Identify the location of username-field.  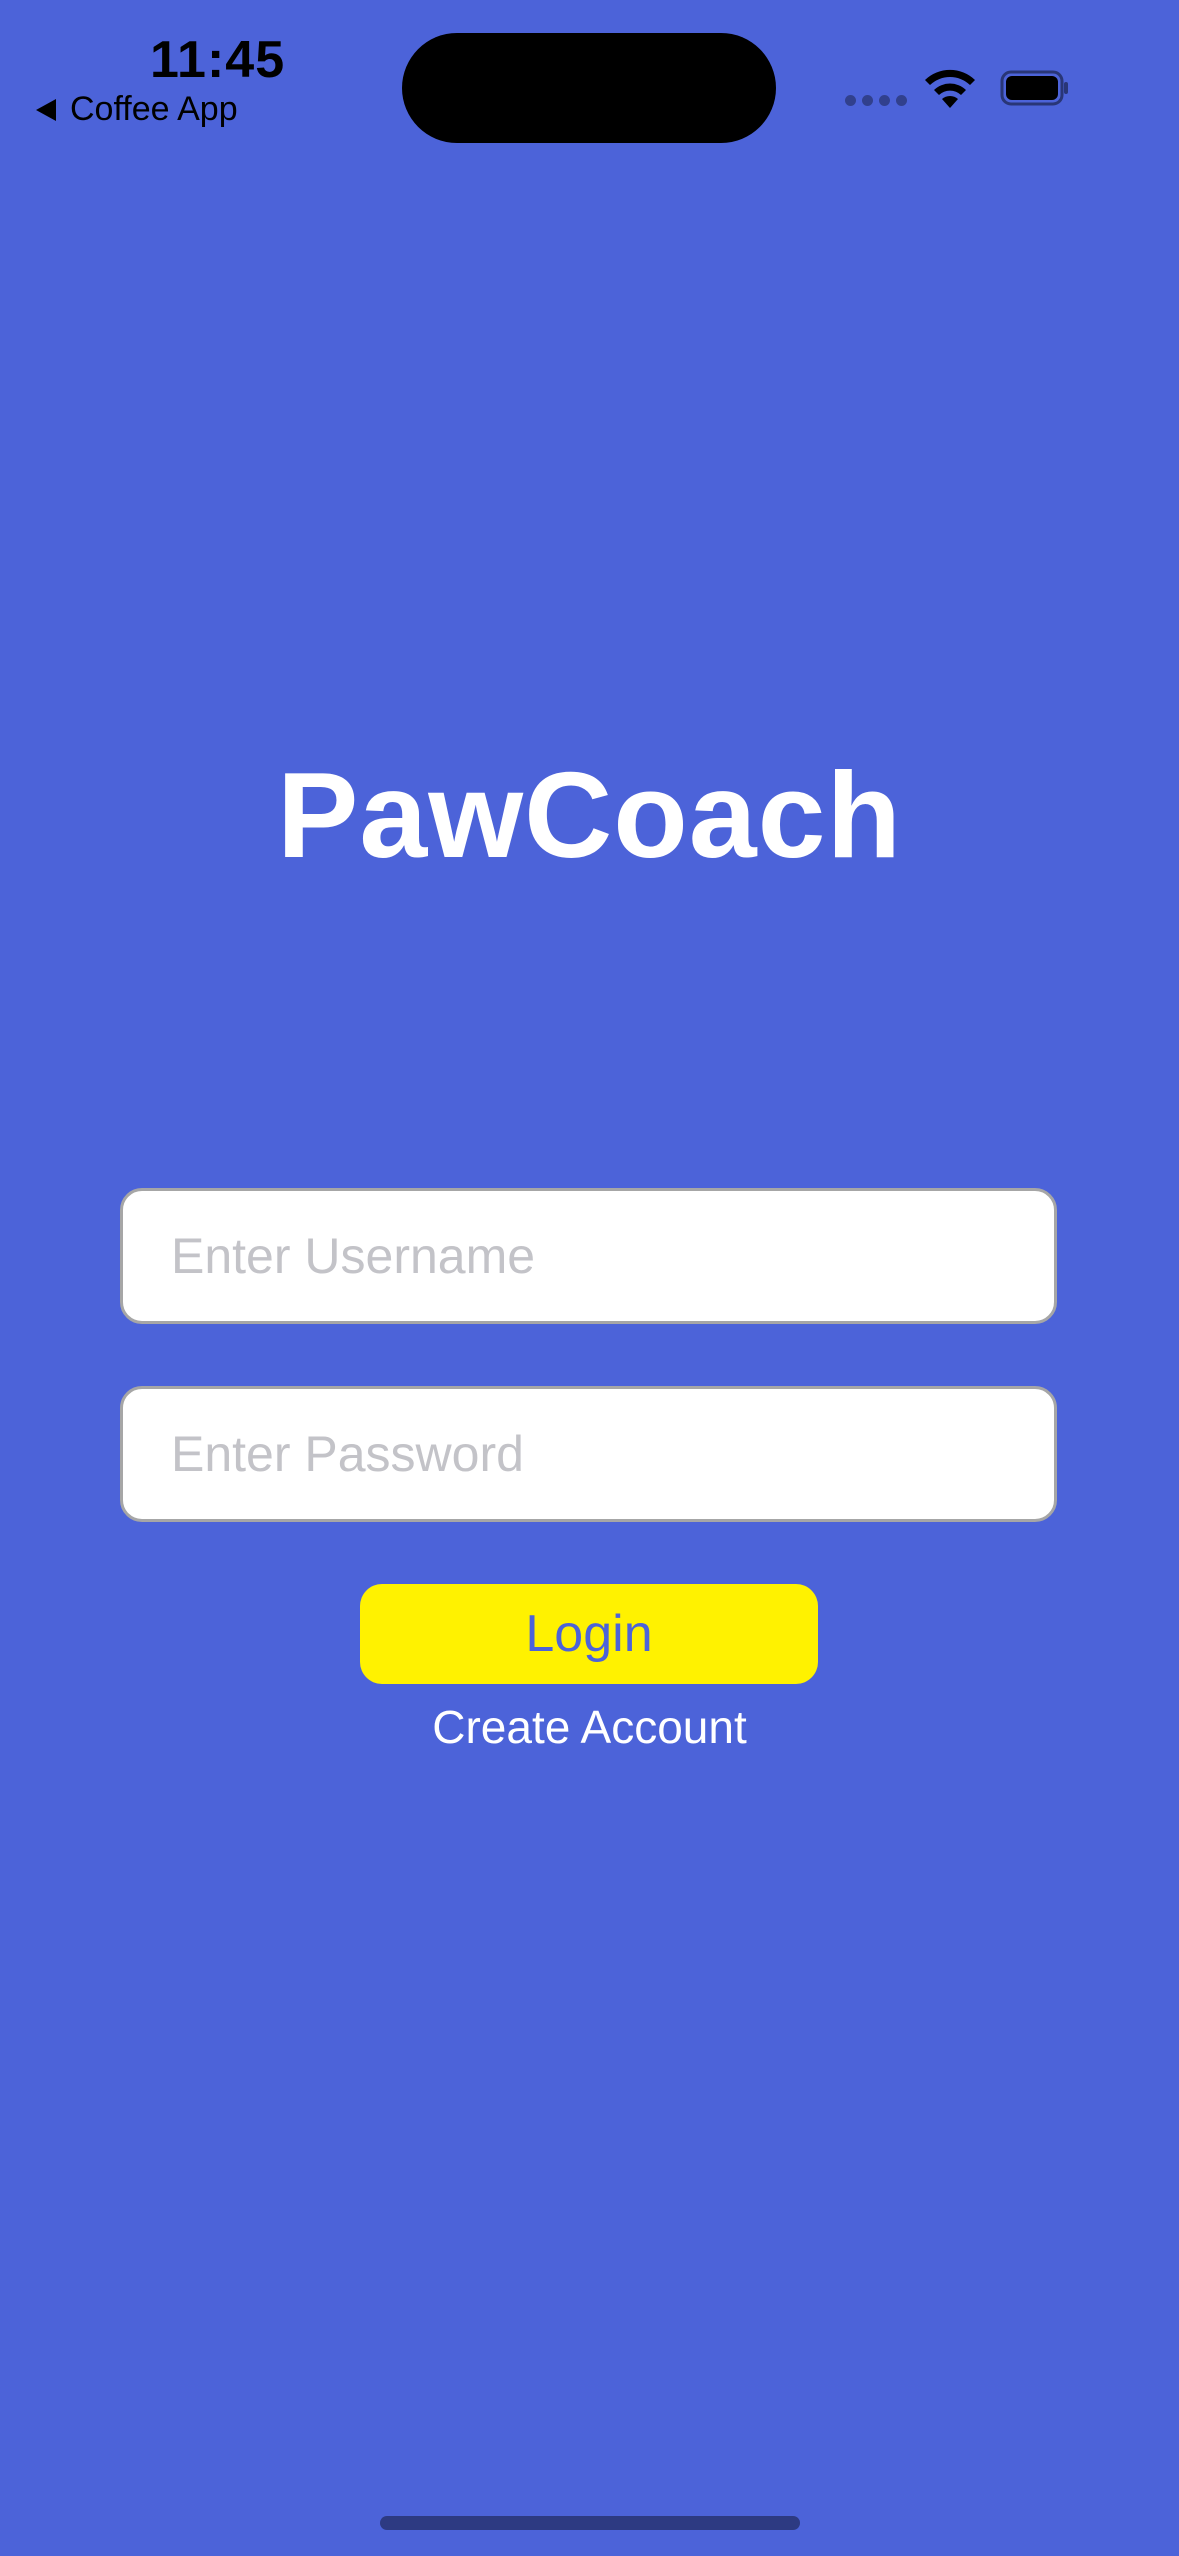
(588, 1256).